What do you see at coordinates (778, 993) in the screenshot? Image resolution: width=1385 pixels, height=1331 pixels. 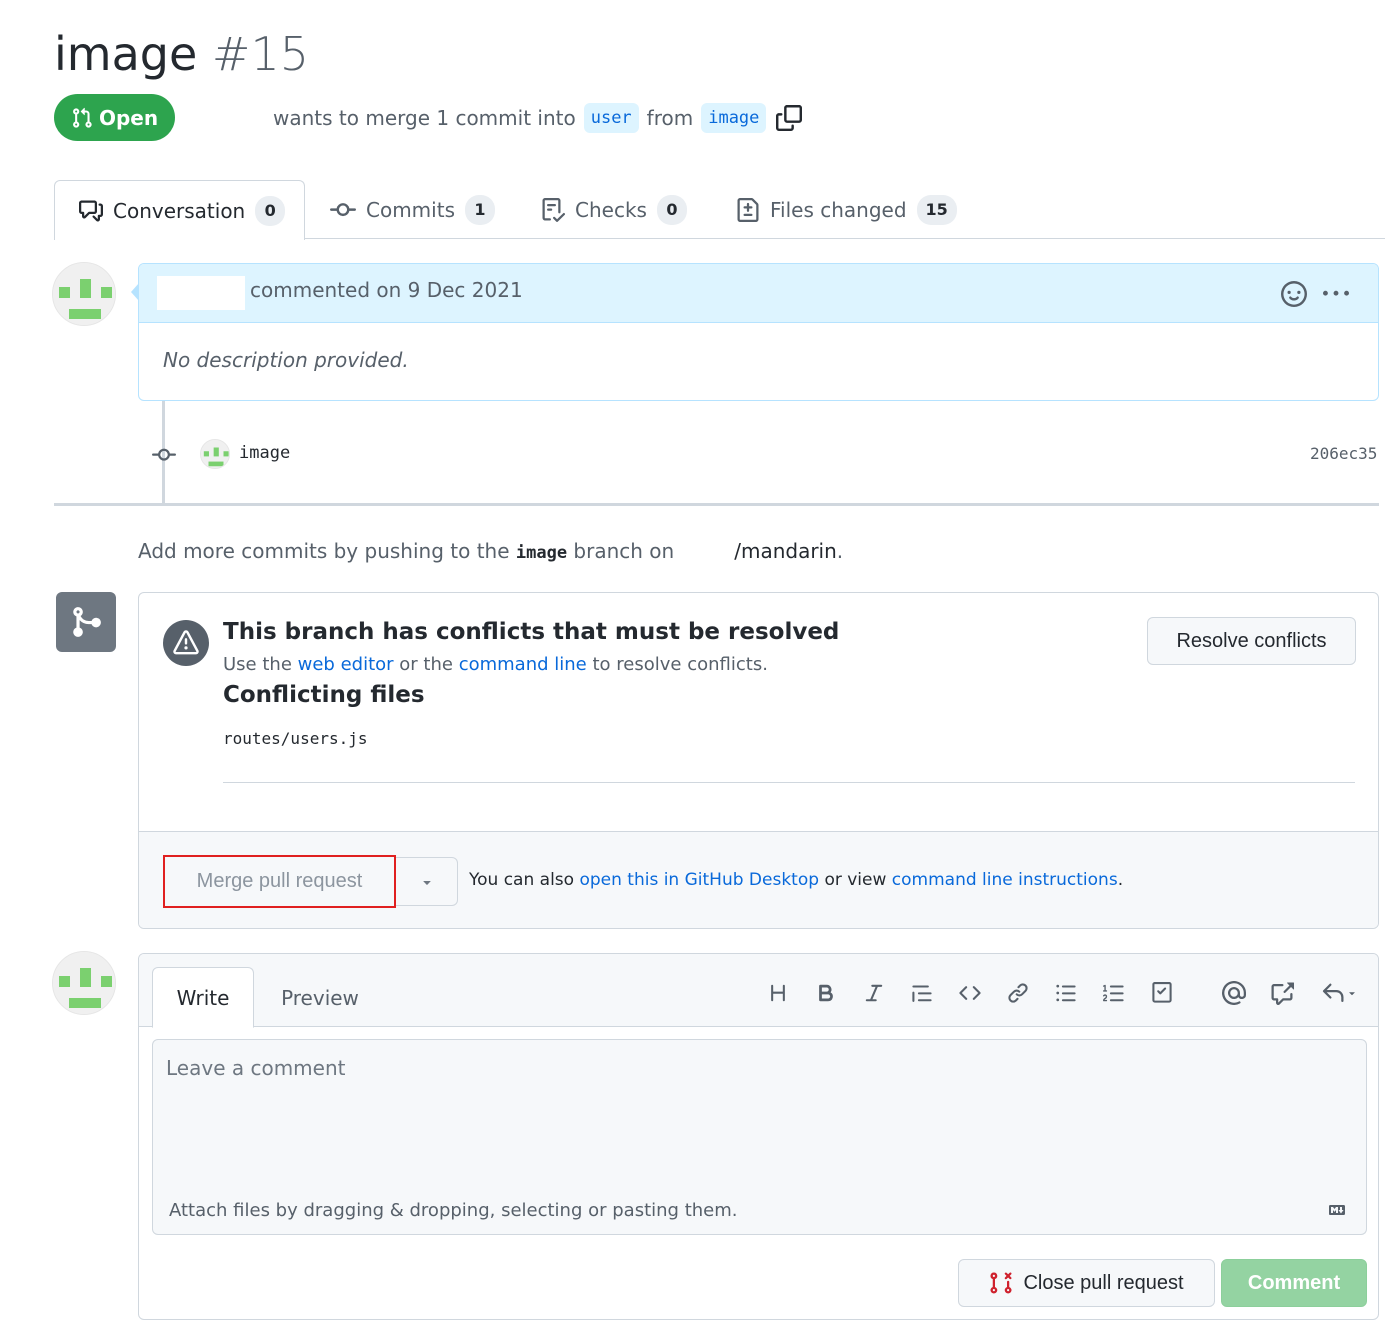 I see `heading-icon` at bounding box center [778, 993].